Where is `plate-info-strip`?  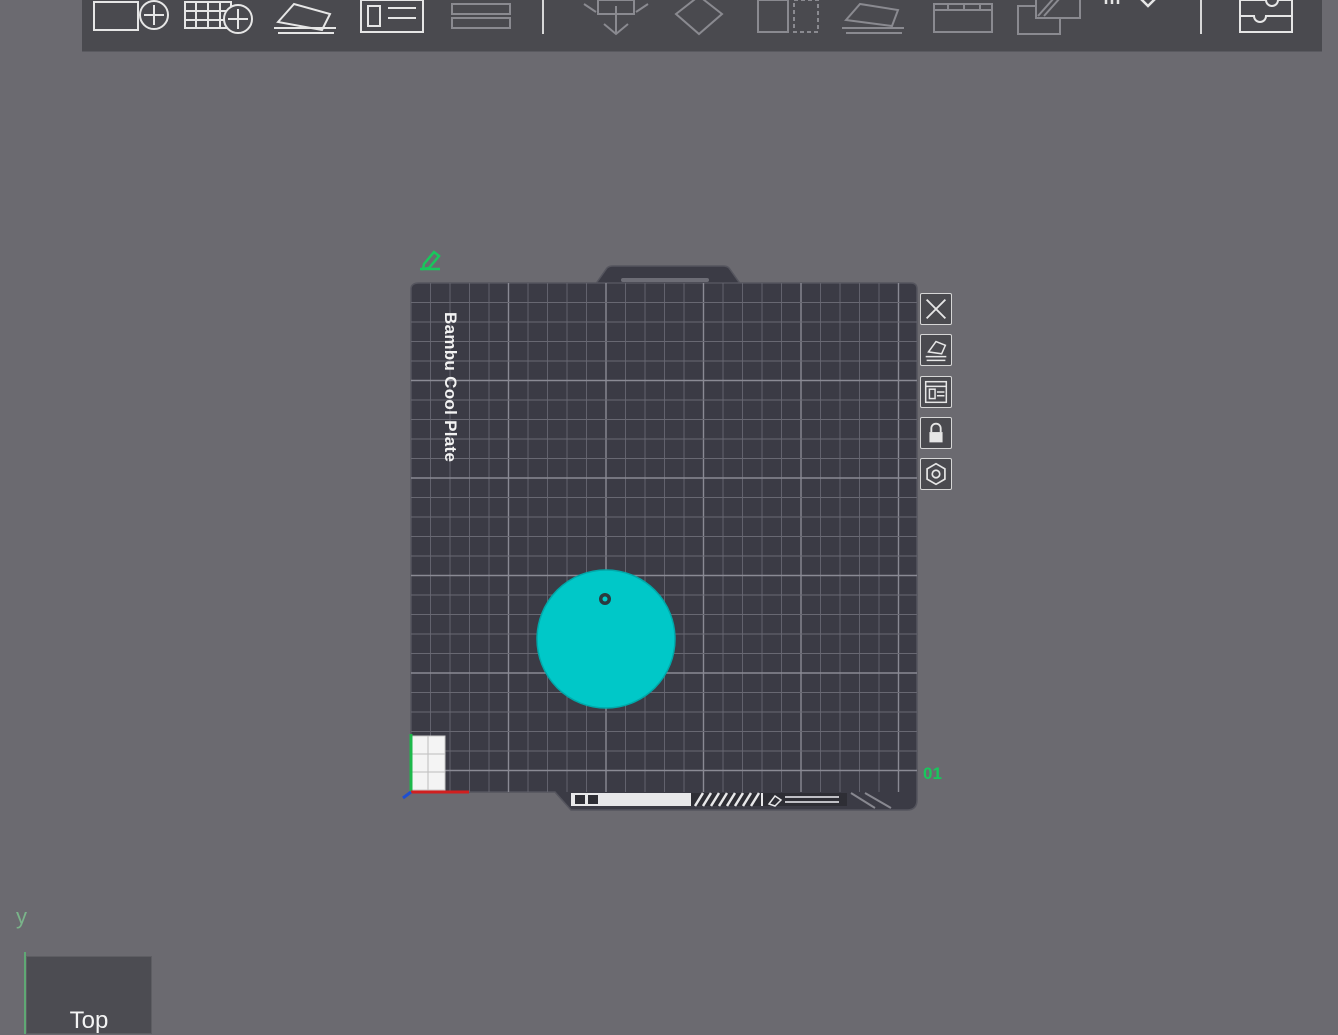
plate-info-strip is located at coordinates (731, 800).